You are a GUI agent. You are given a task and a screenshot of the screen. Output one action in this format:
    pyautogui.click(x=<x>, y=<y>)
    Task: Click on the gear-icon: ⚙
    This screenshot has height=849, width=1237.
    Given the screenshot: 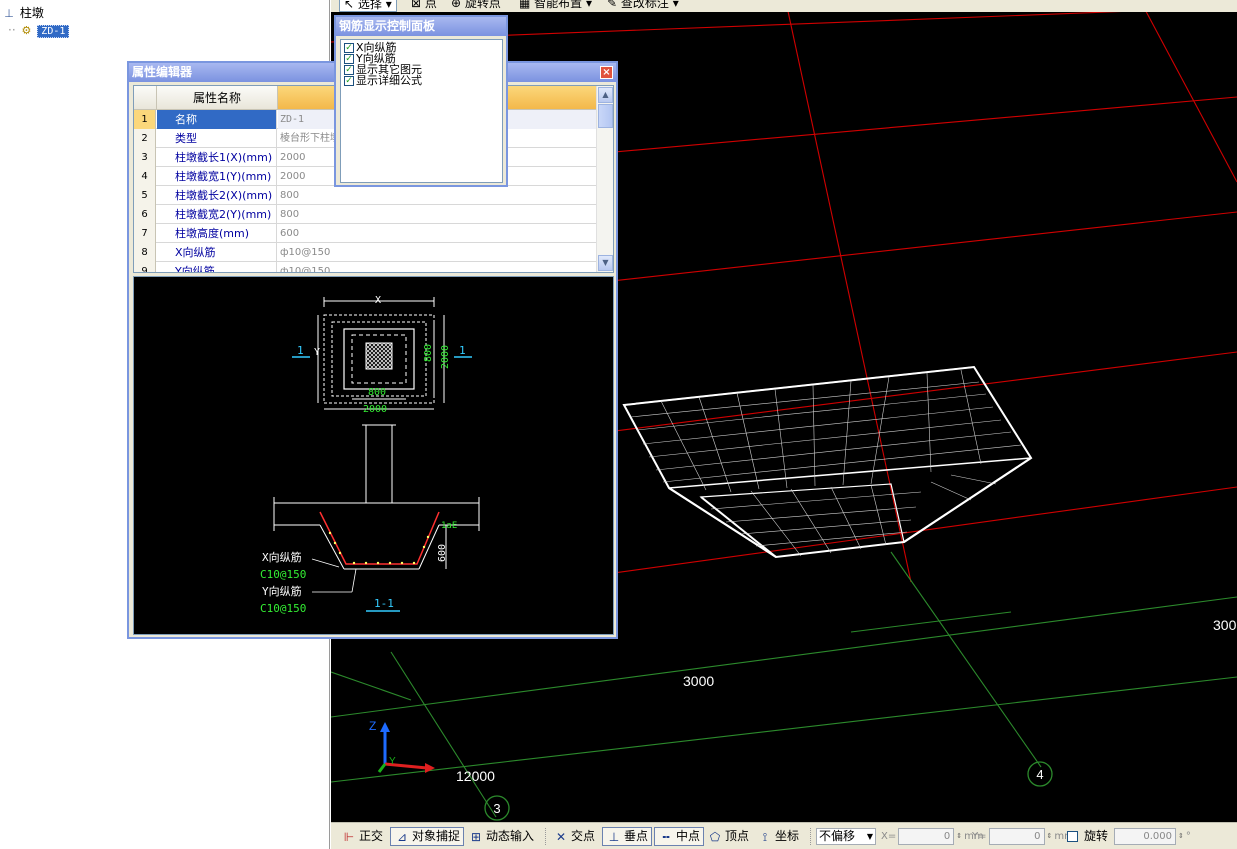 What is the action you would take?
    pyautogui.click(x=26, y=30)
    